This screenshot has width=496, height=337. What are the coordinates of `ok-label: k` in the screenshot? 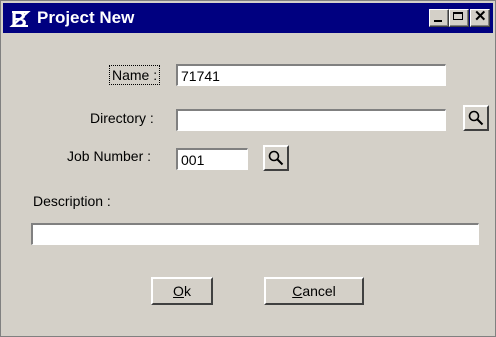 It's located at (187, 291).